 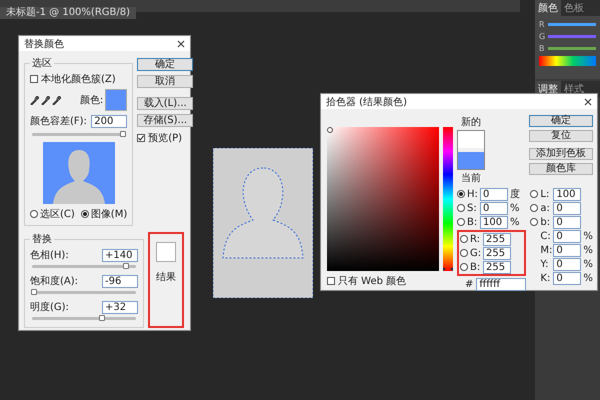 I want to click on value-field: -96, so click(x=120, y=281).